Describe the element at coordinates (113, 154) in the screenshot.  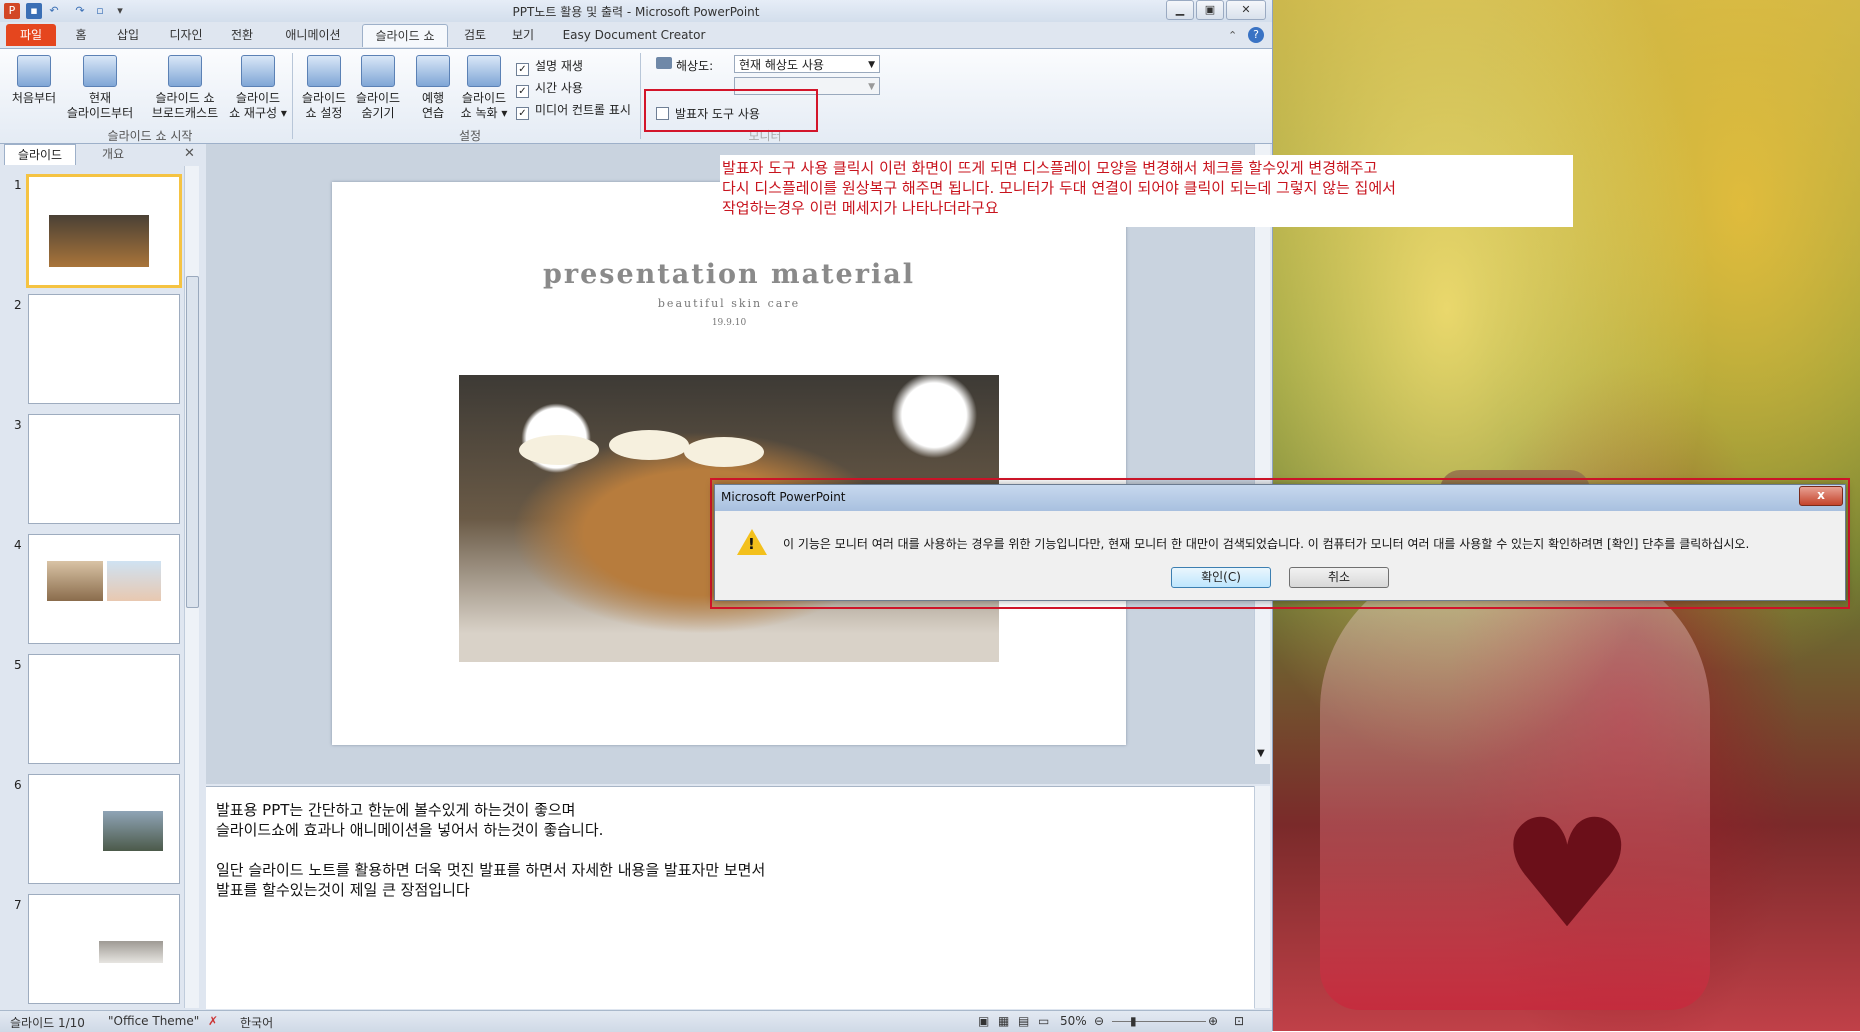
I see `tab-outline-pane: 개요` at that location.